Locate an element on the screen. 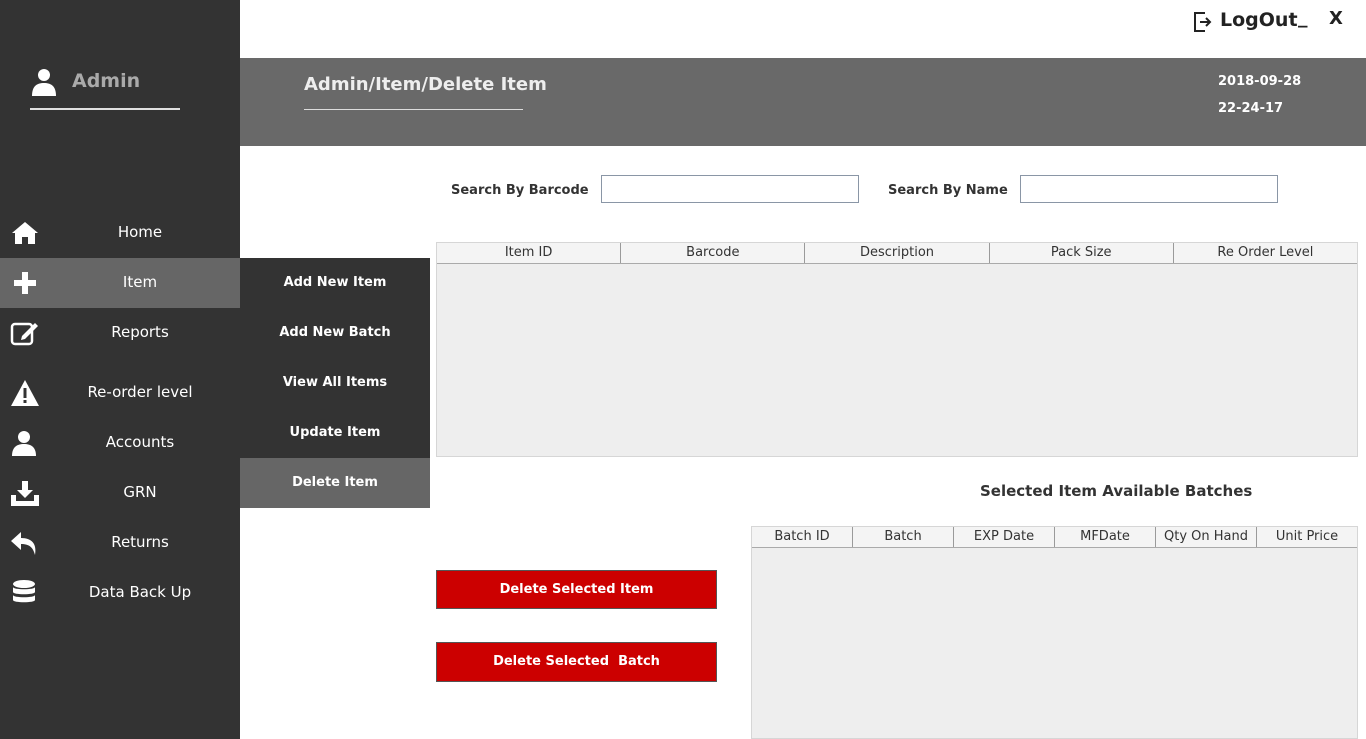 Image resolution: width=1366 pixels, height=739 pixels. admin-username: Admin is located at coordinates (106, 81).